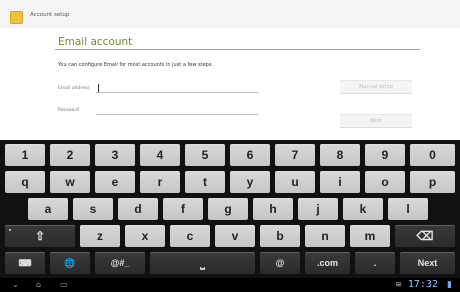 The width and height of the screenshot is (460, 292). What do you see at coordinates (422, 284) in the screenshot?
I see `status-clock: 17:32` at bounding box center [422, 284].